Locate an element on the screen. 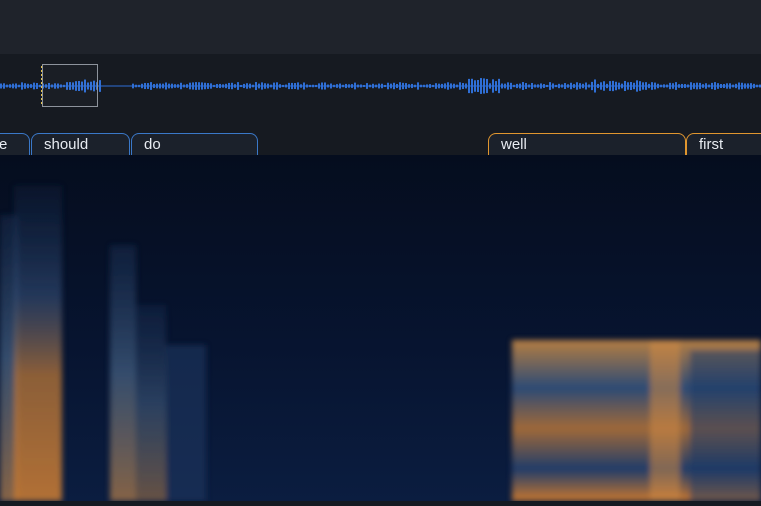 Image resolution: width=761 pixels, height=506 pixels. overview-waveform is located at coordinates (380, 86).